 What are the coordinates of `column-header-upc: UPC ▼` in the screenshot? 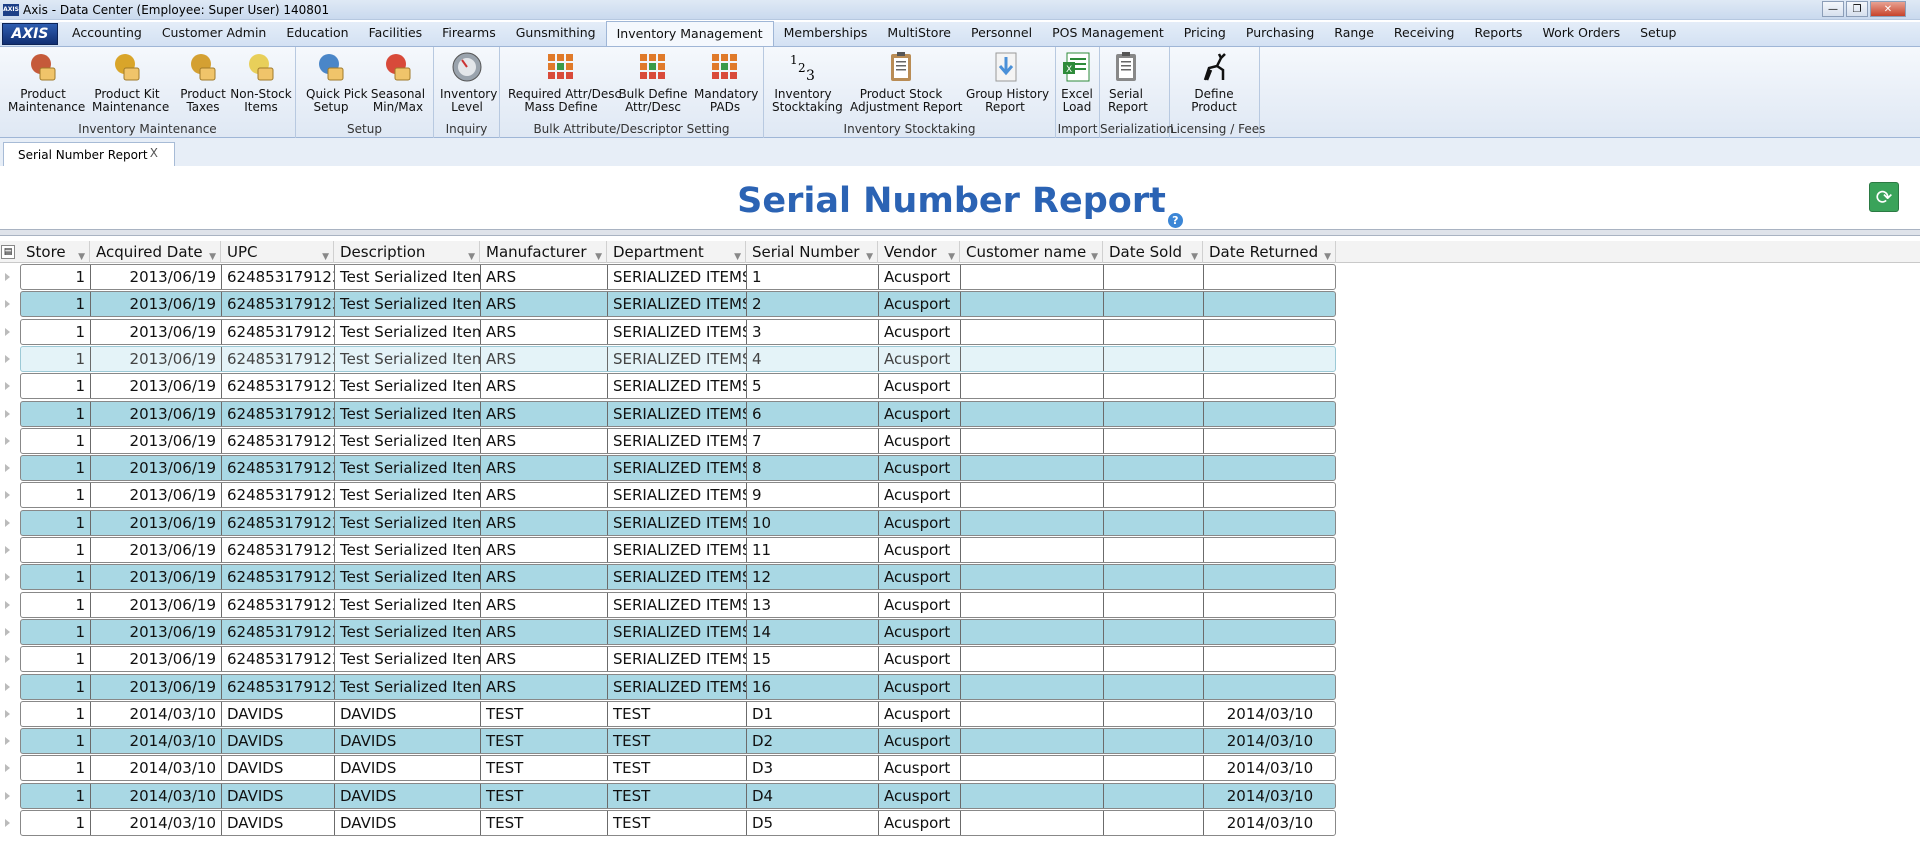 It's located at (277, 252).